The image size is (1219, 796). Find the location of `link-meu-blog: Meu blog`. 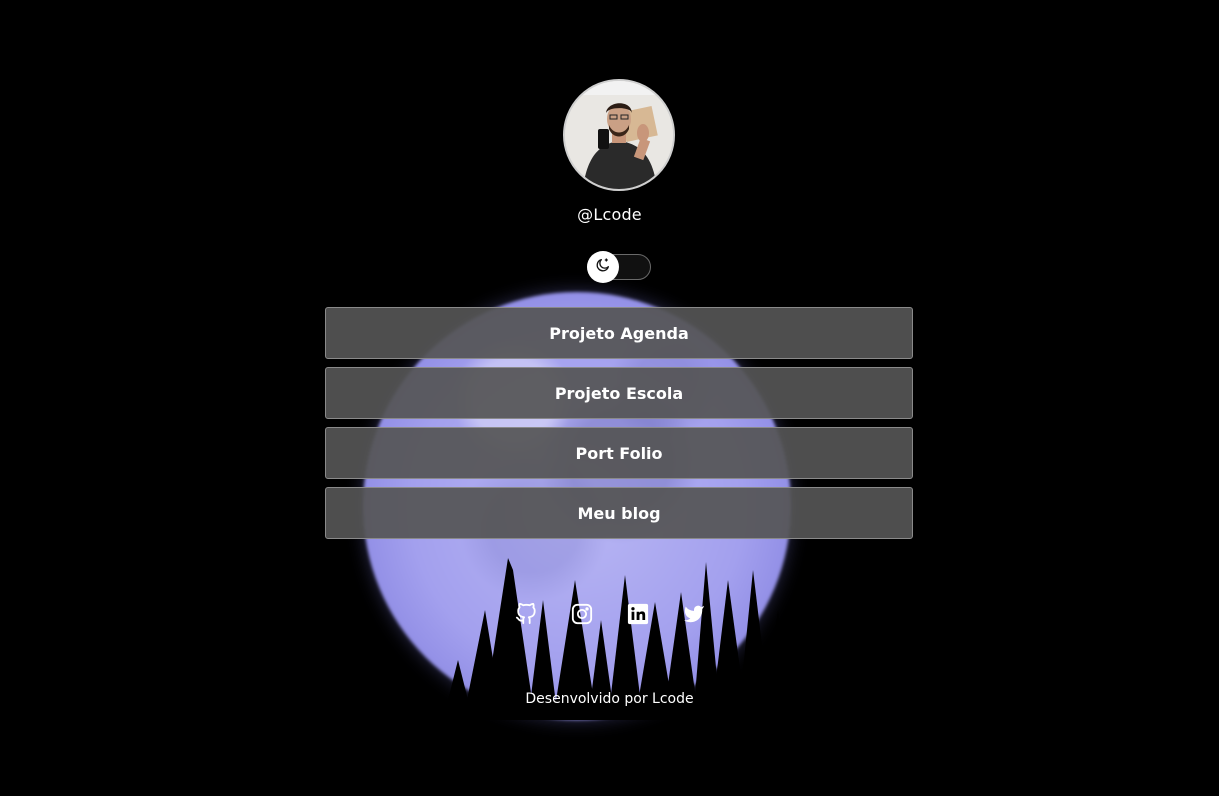

link-meu-blog: Meu blog is located at coordinates (619, 513).